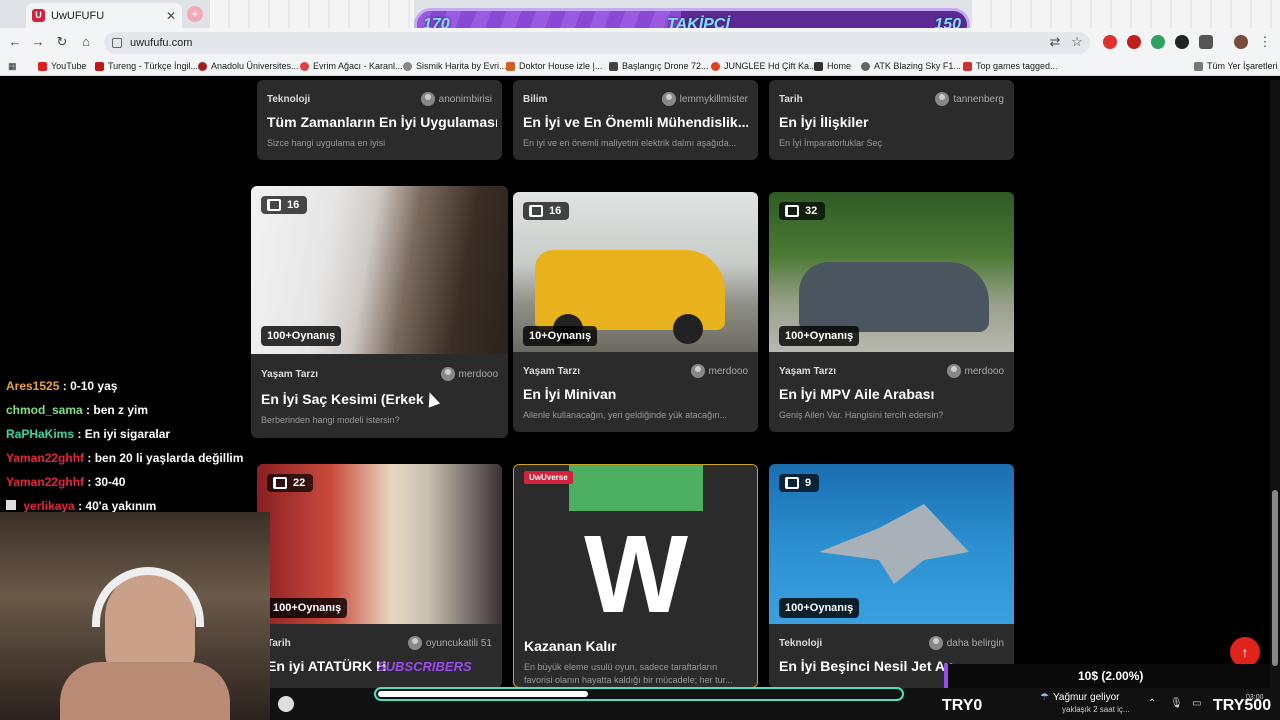  What do you see at coordinates (171, 16) in the screenshot?
I see `close-tab-icon: ✕` at bounding box center [171, 16].